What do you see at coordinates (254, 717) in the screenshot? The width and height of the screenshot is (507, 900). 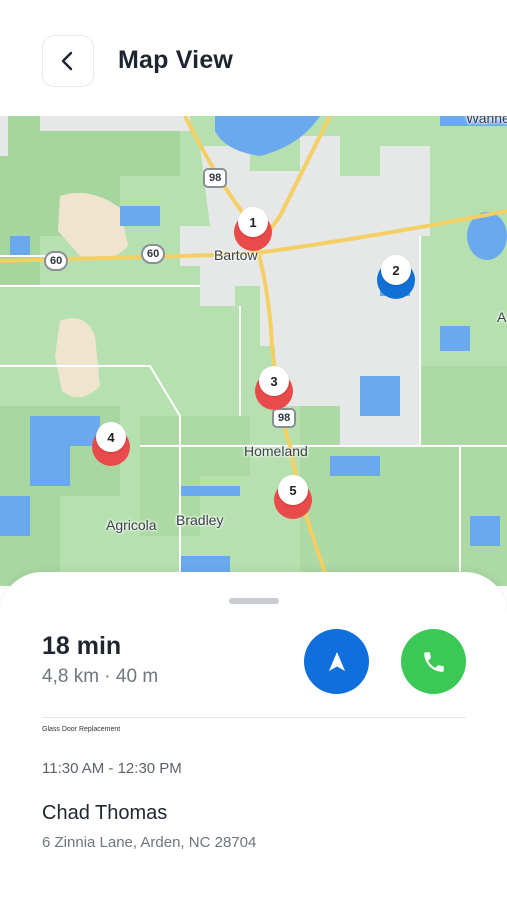 I see `divider` at bounding box center [254, 717].